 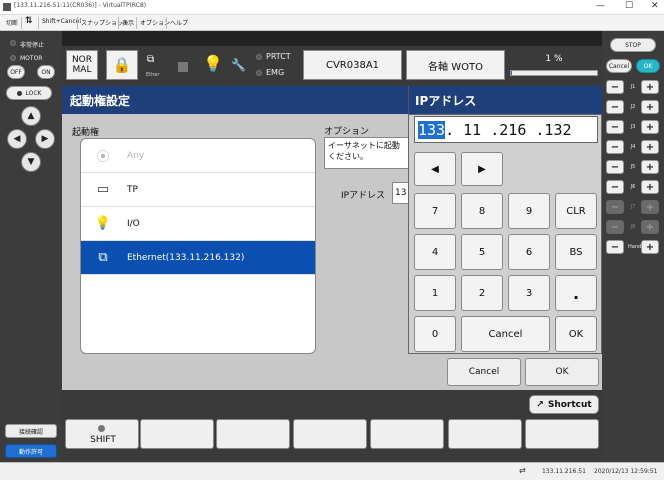 What do you see at coordinates (352, 65) in the screenshot?
I see `robot-name: CVR038A1` at bounding box center [352, 65].